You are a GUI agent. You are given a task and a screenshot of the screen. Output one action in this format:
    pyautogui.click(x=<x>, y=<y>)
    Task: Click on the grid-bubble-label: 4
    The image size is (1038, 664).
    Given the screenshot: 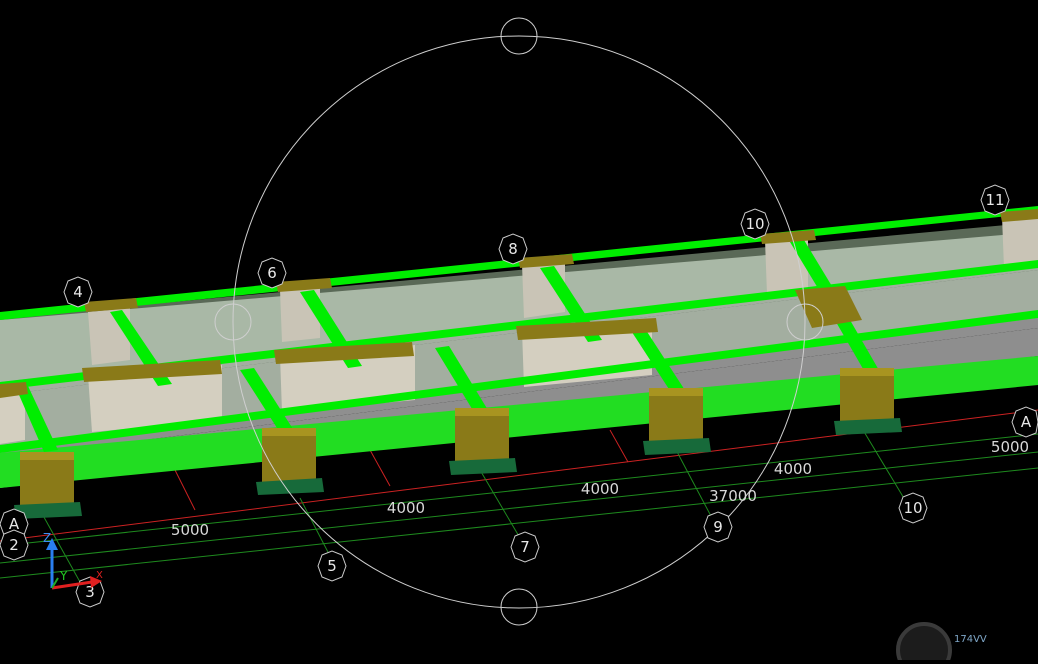 What is the action you would take?
    pyautogui.click(x=78, y=292)
    